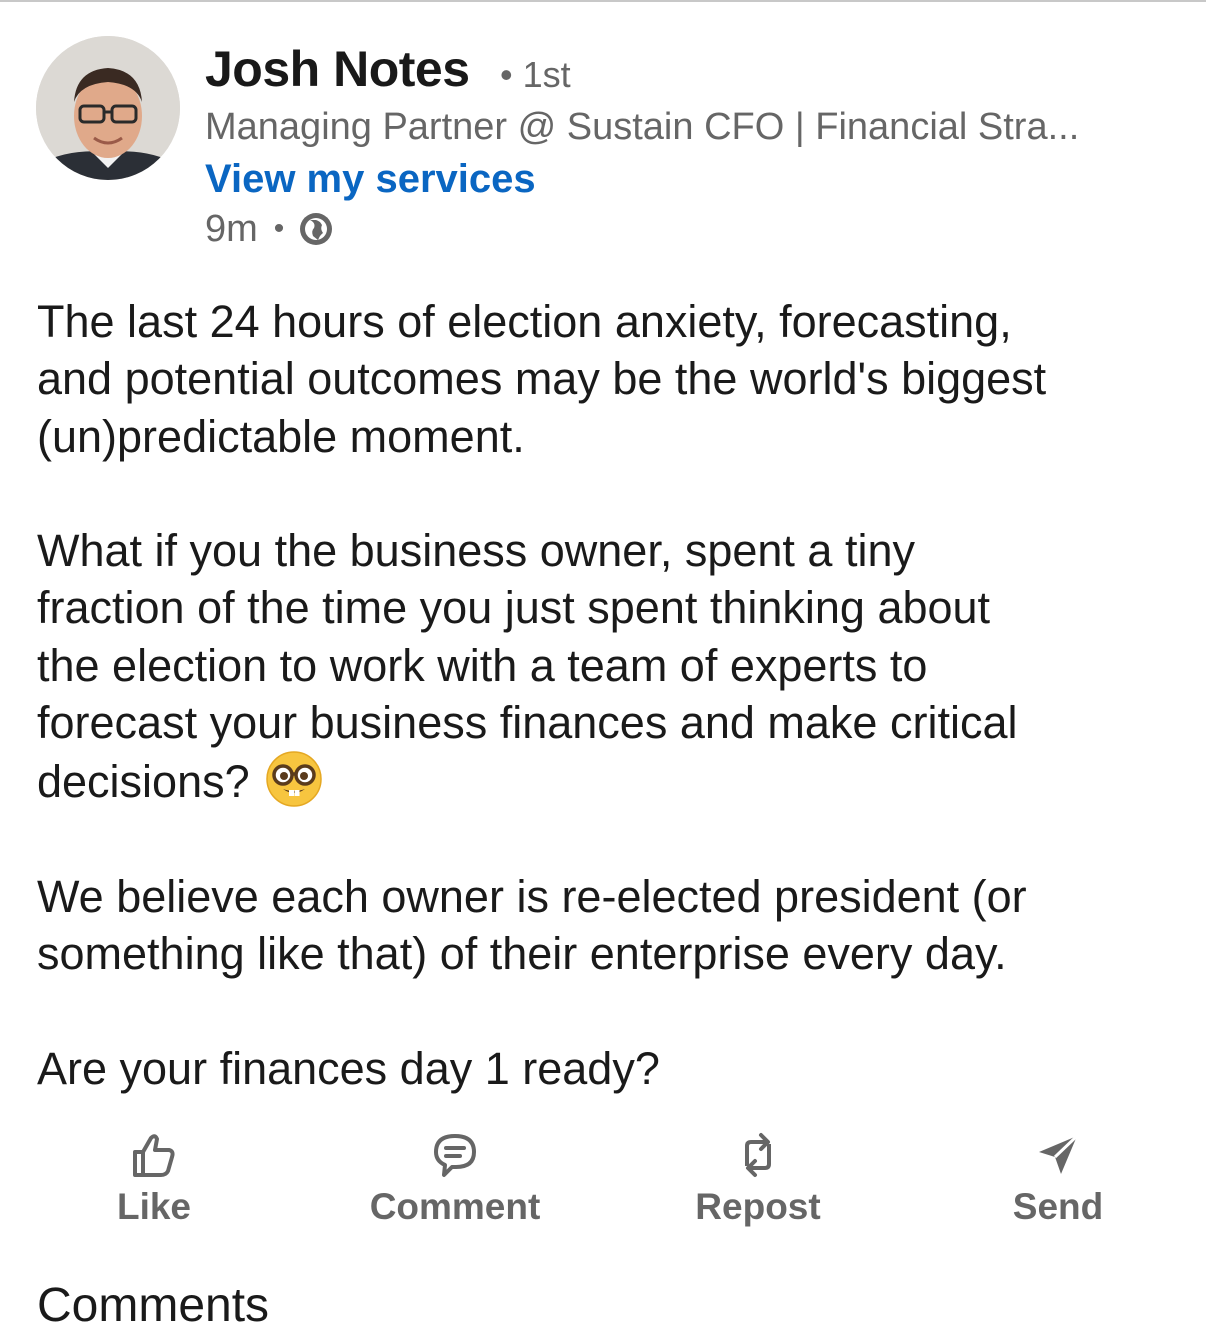  I want to click on repost-icon, so click(758, 1155).